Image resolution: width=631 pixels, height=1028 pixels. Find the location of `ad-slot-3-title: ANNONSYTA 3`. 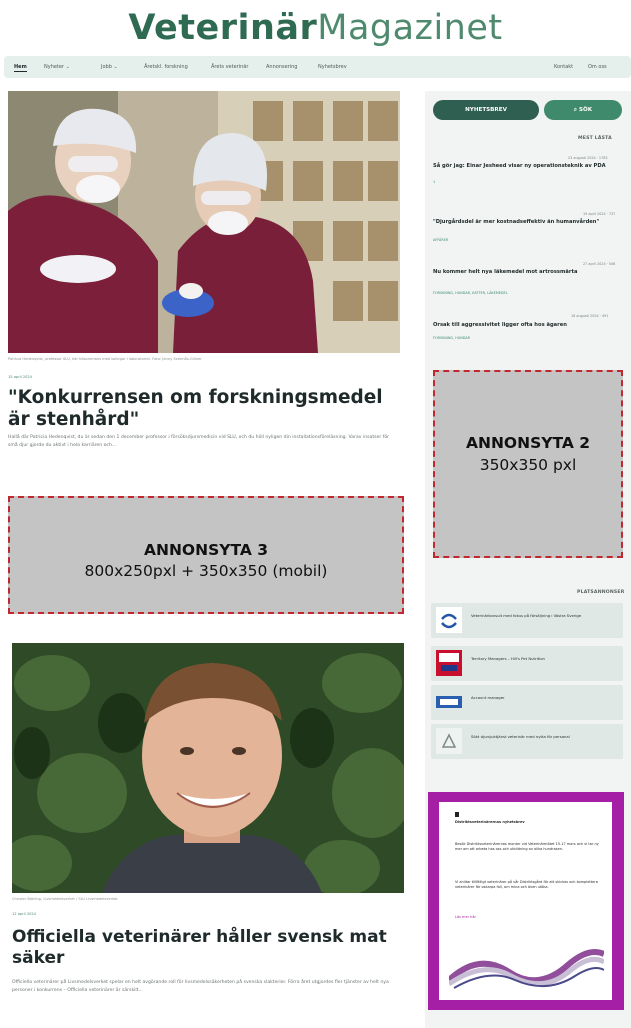

ad-slot-3-title: ANNONSYTA 3 is located at coordinates (206, 550).